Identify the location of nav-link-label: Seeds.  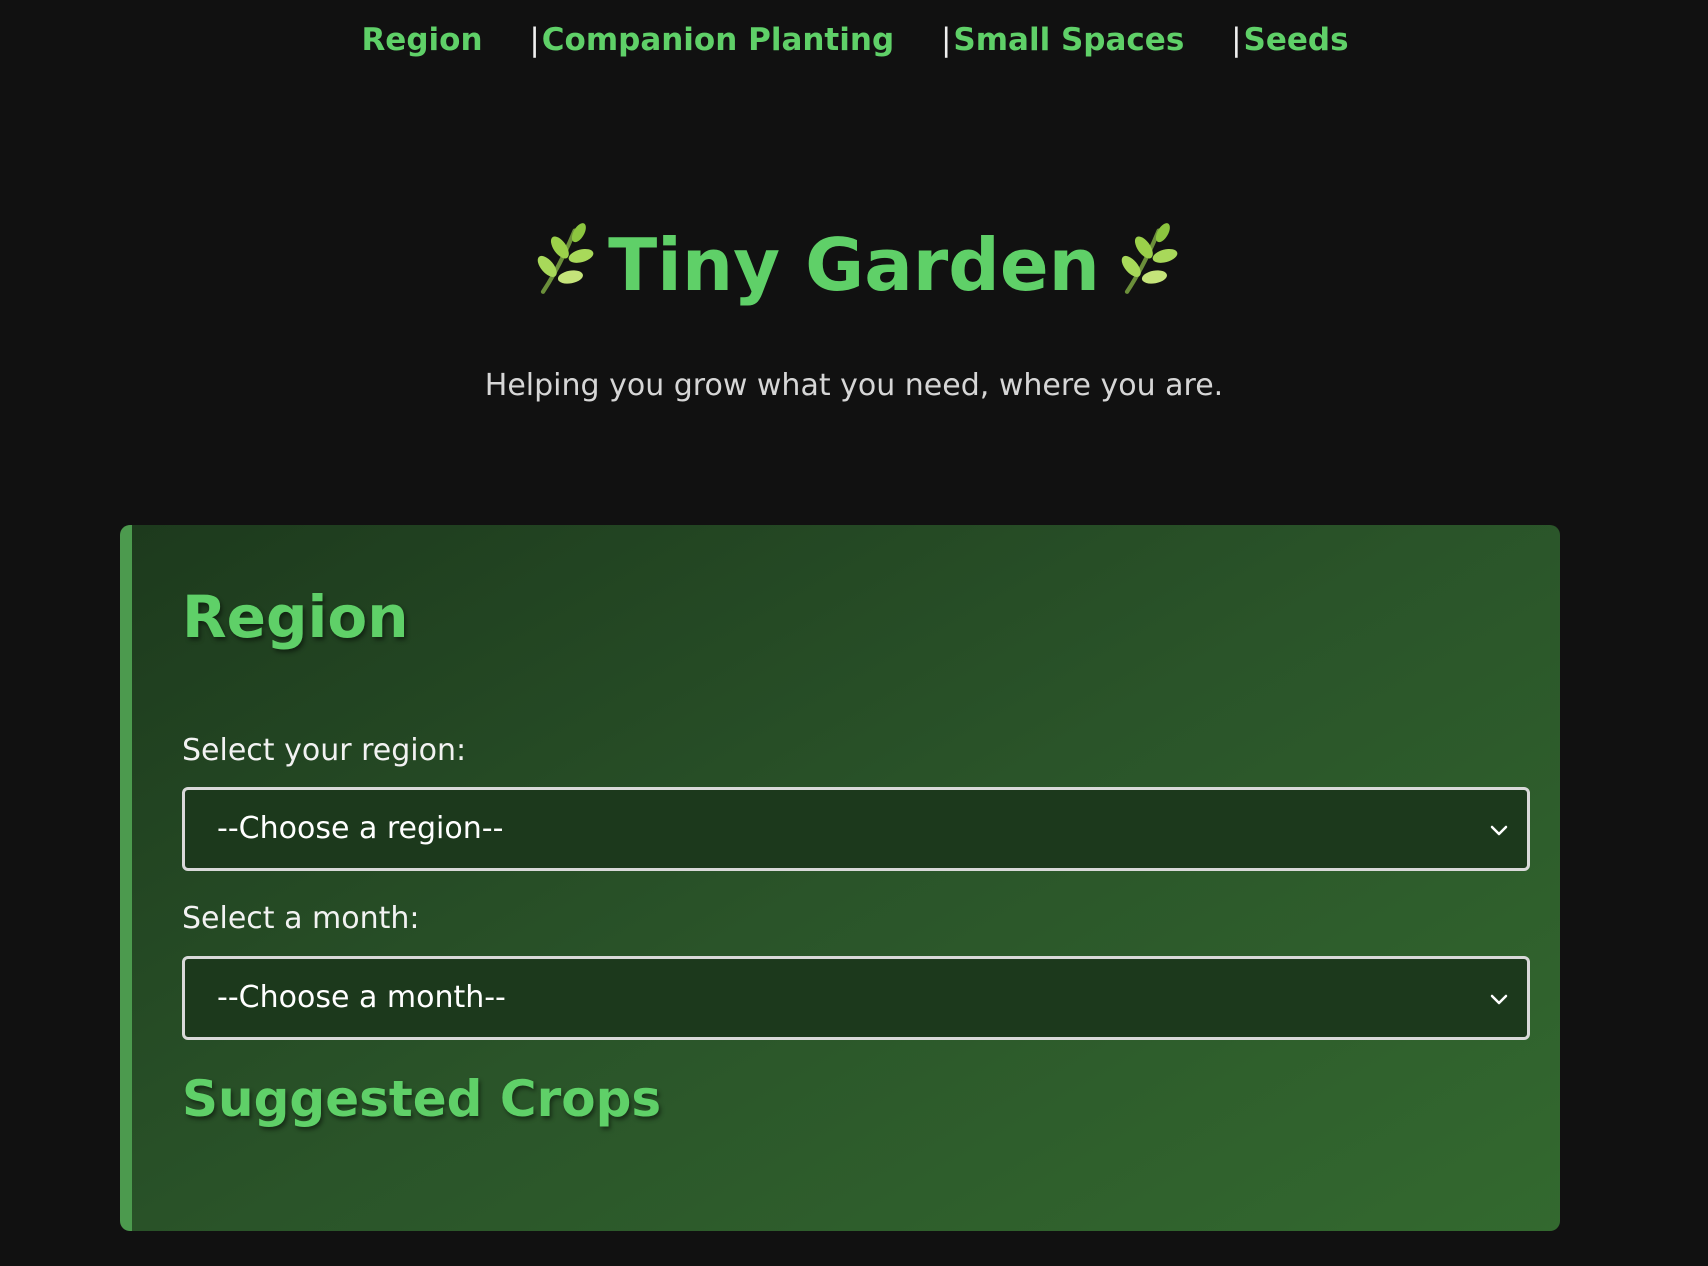
(1296, 40).